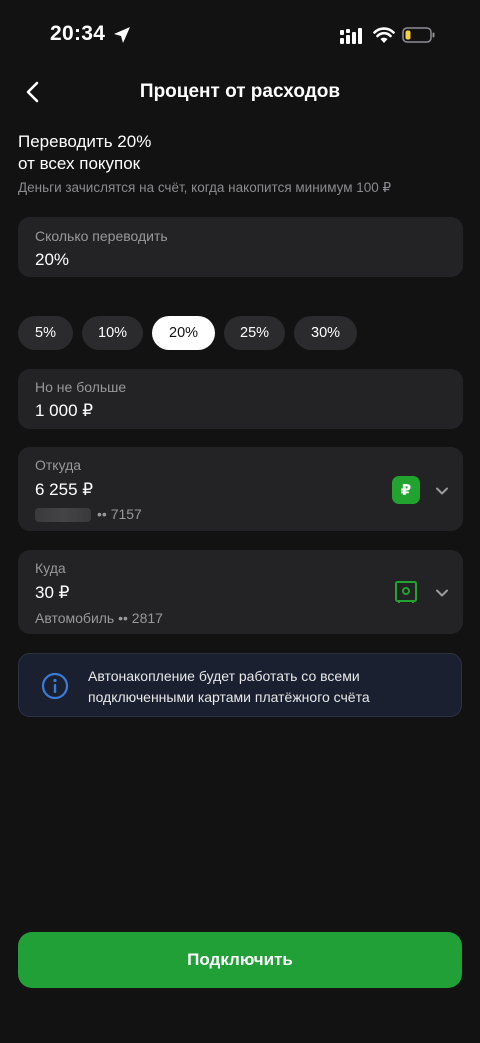 This screenshot has width=480, height=1043. I want to click on from-account-number: •• 7157, so click(88, 514).